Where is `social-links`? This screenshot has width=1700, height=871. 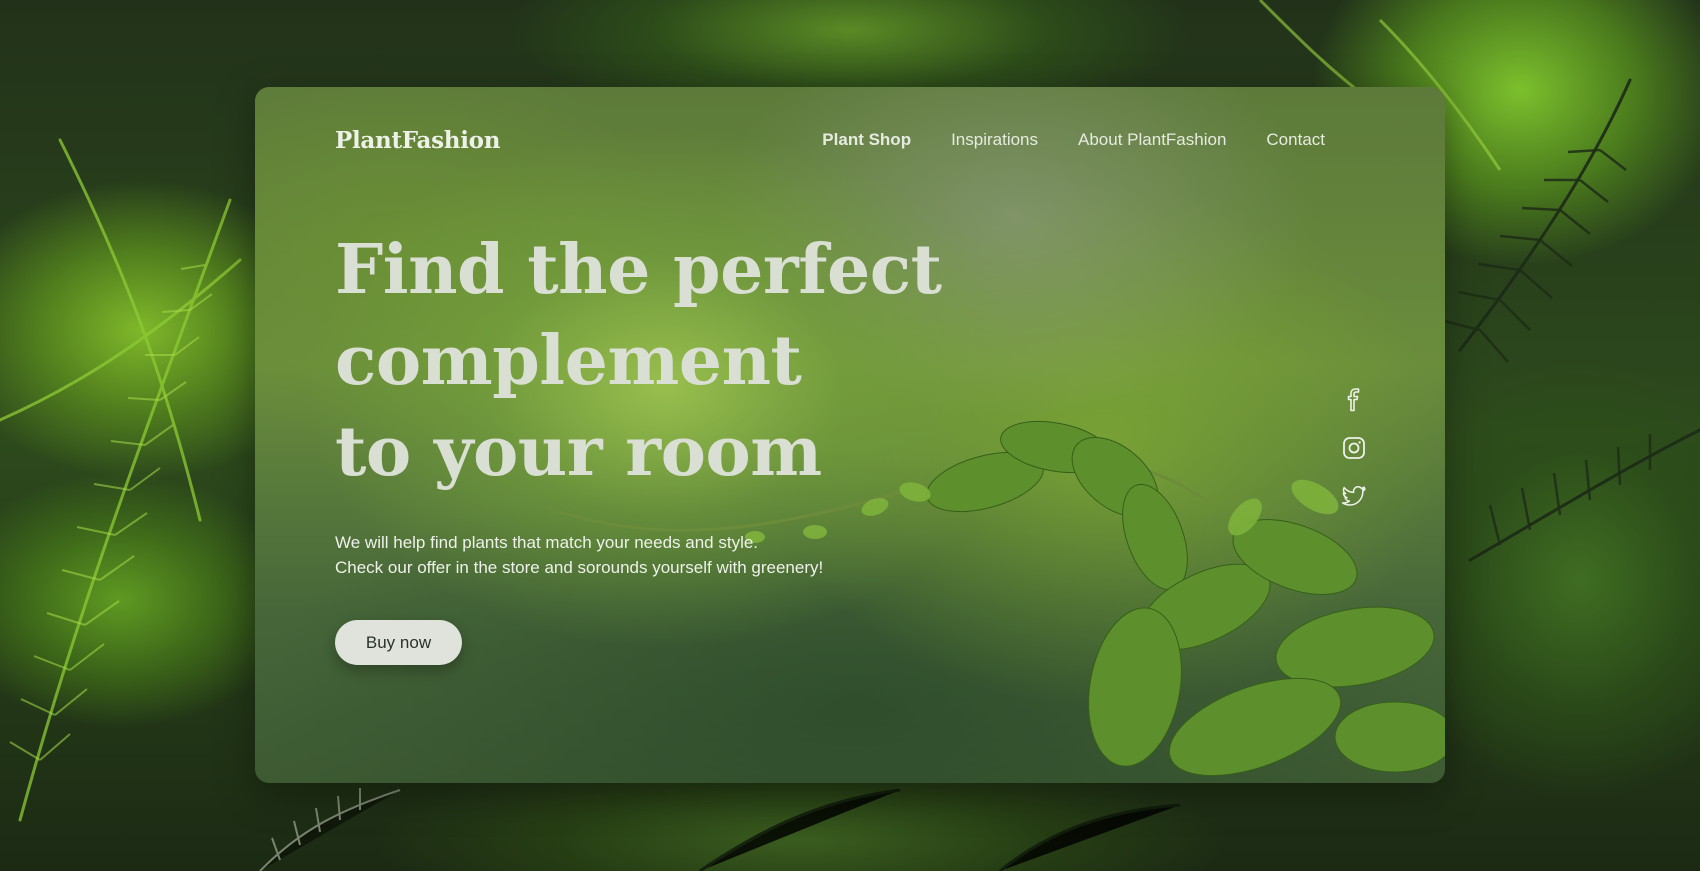
social-links is located at coordinates (1354, 448).